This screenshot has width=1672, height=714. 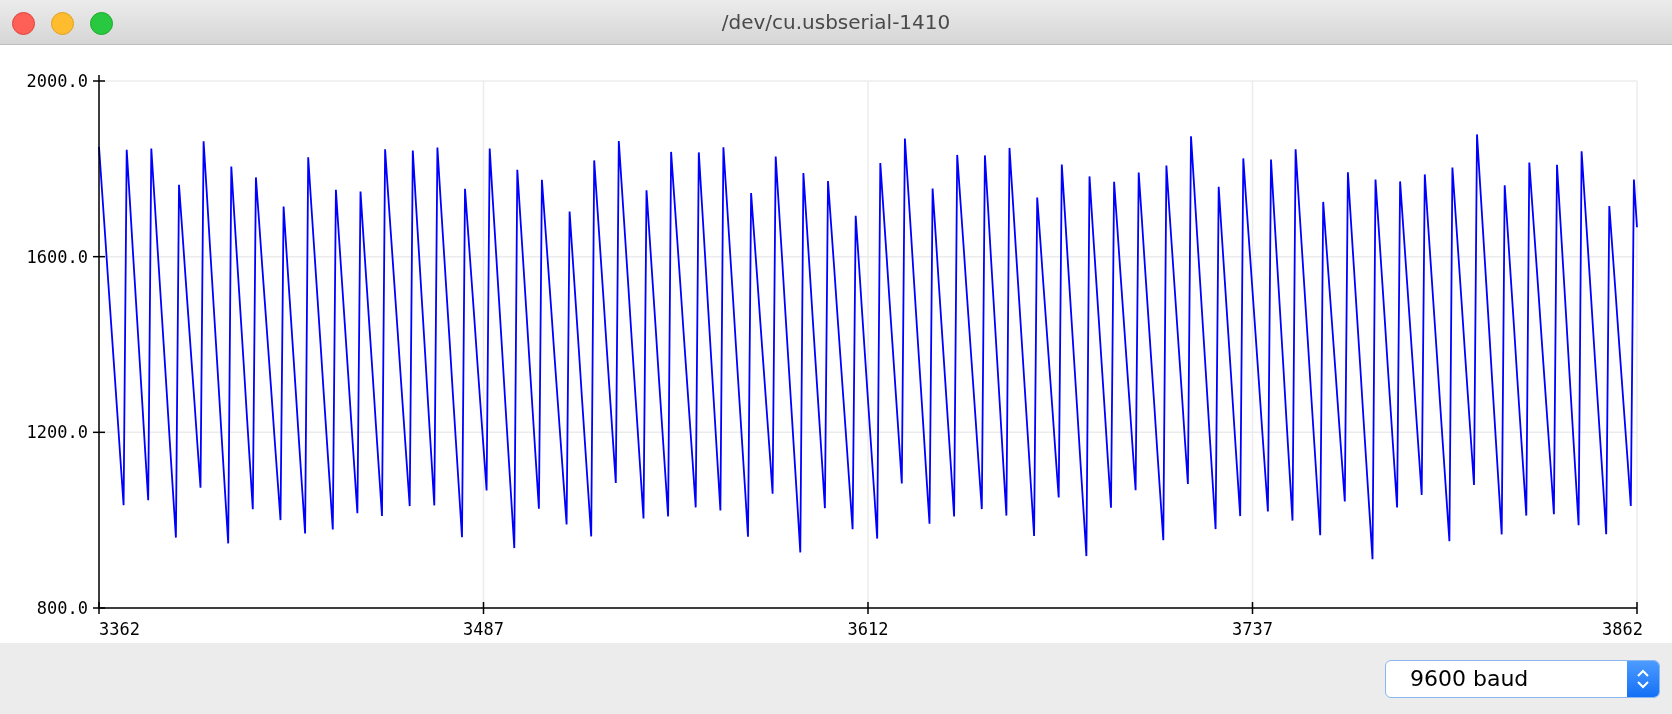 I want to click on window-title: /dev/cu.usbserial-1410, so click(x=836, y=22).